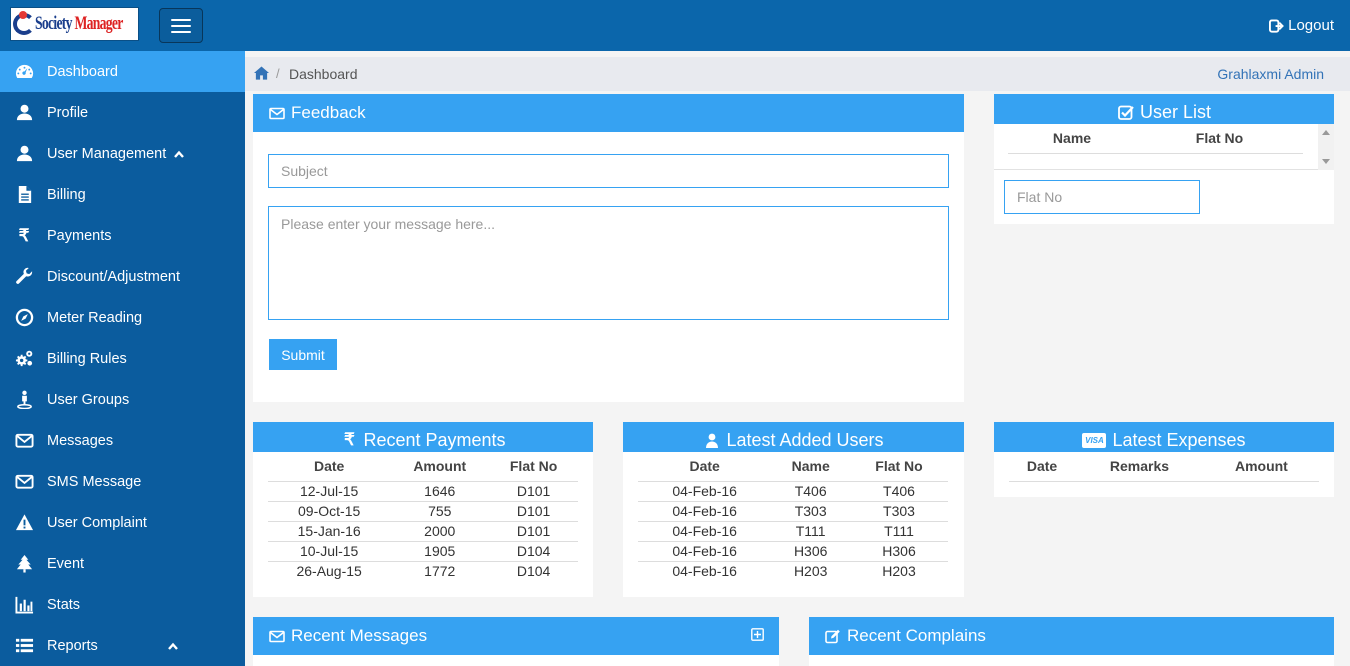 This screenshot has width=1350, height=666. I want to click on sidebar-item-label: User Complaint, so click(97, 522).